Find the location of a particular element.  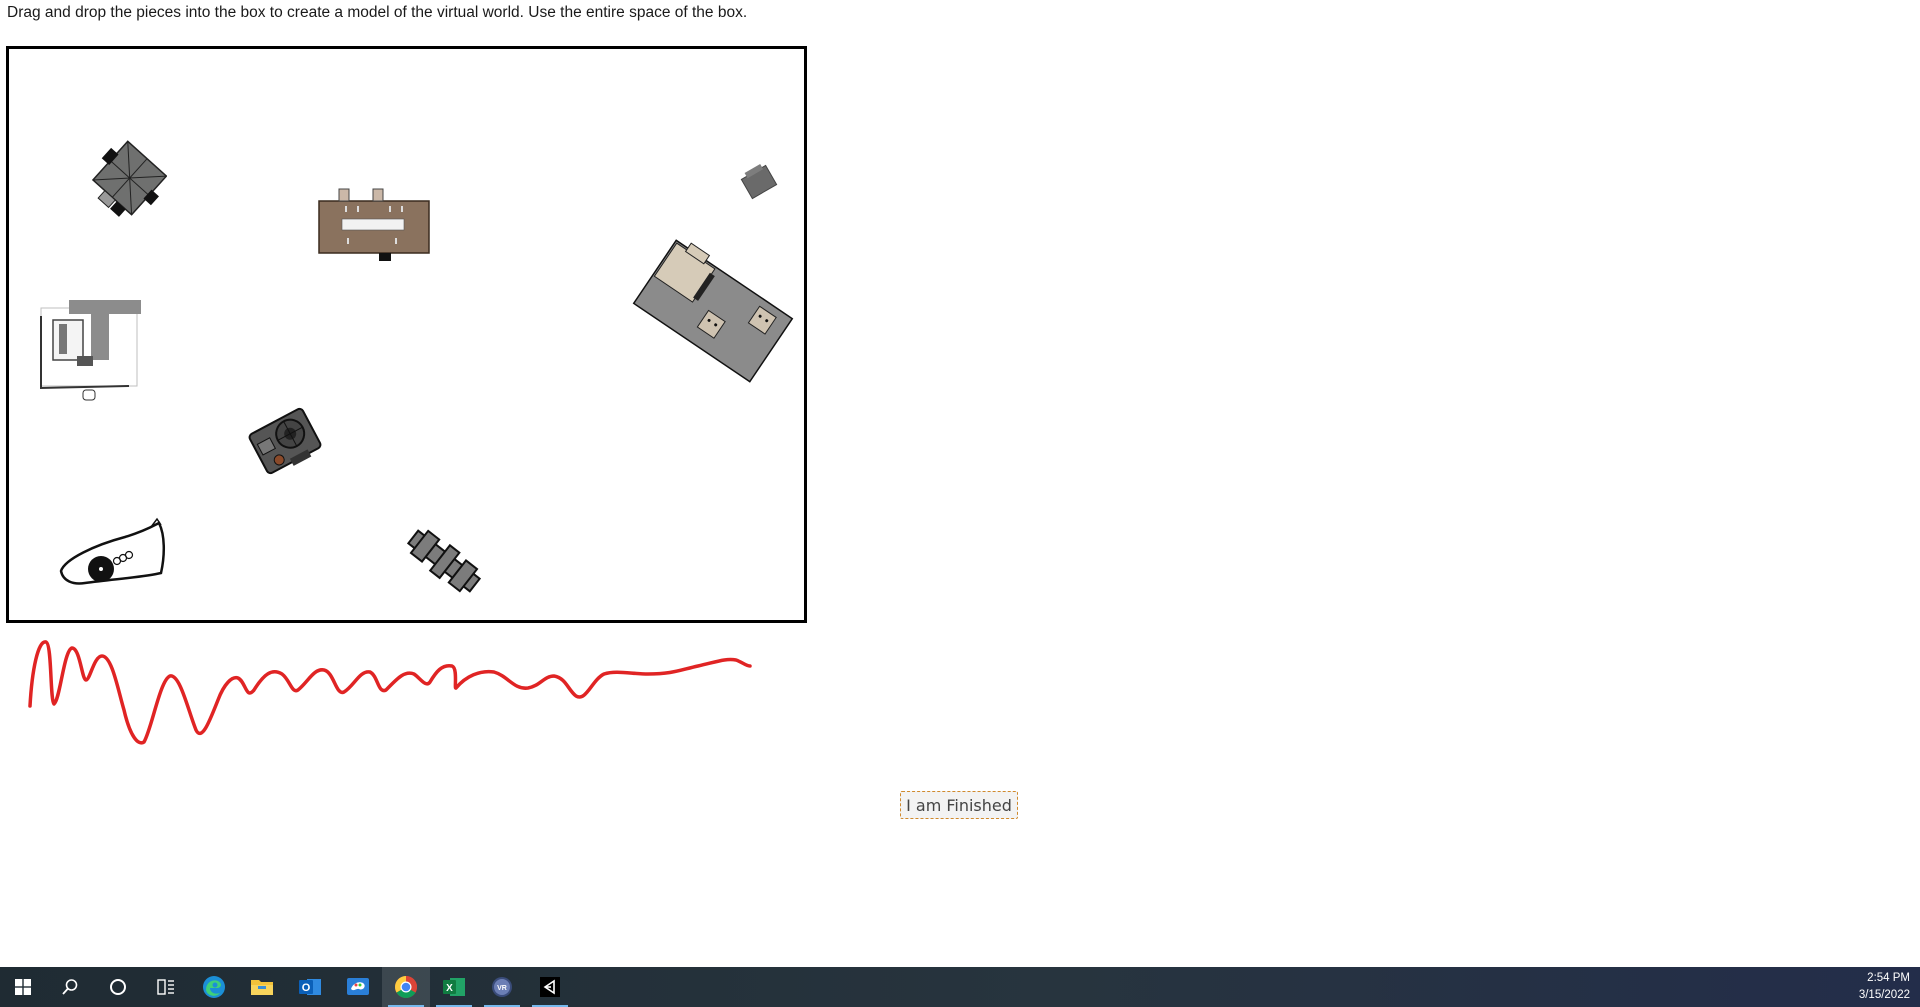

search-icon is located at coordinates (70, 987).